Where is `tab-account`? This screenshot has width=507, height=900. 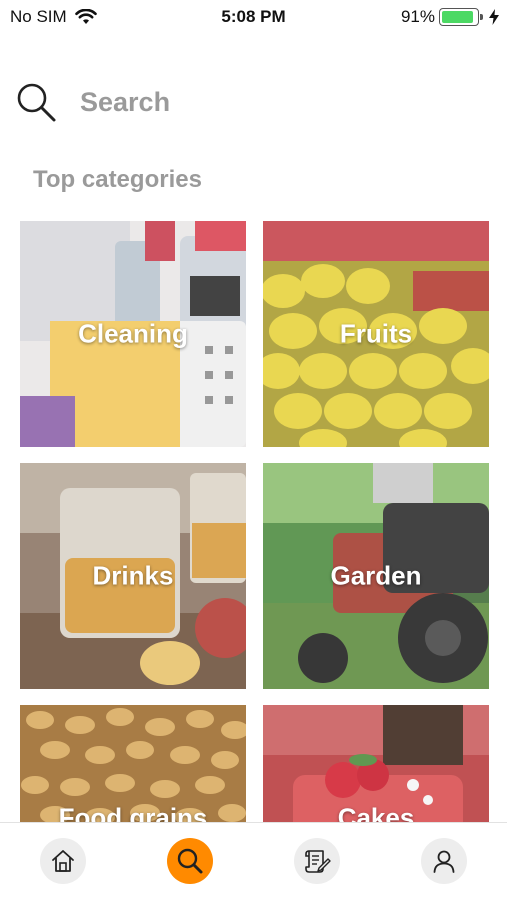 tab-account is located at coordinates (444, 861).